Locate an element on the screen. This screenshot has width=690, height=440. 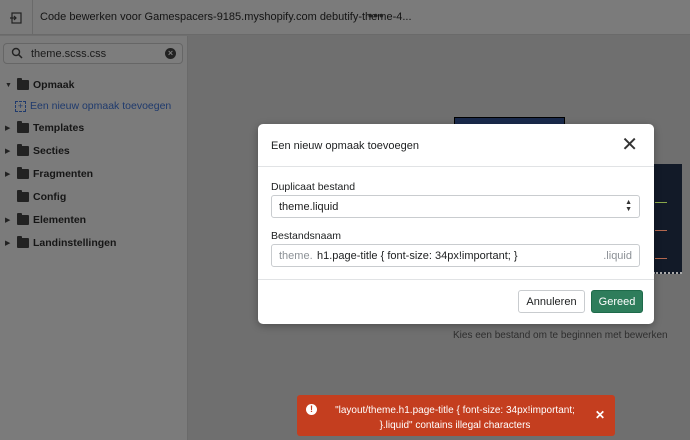
select-arrows-icon: ▲ ▼ is located at coordinates (628, 206).